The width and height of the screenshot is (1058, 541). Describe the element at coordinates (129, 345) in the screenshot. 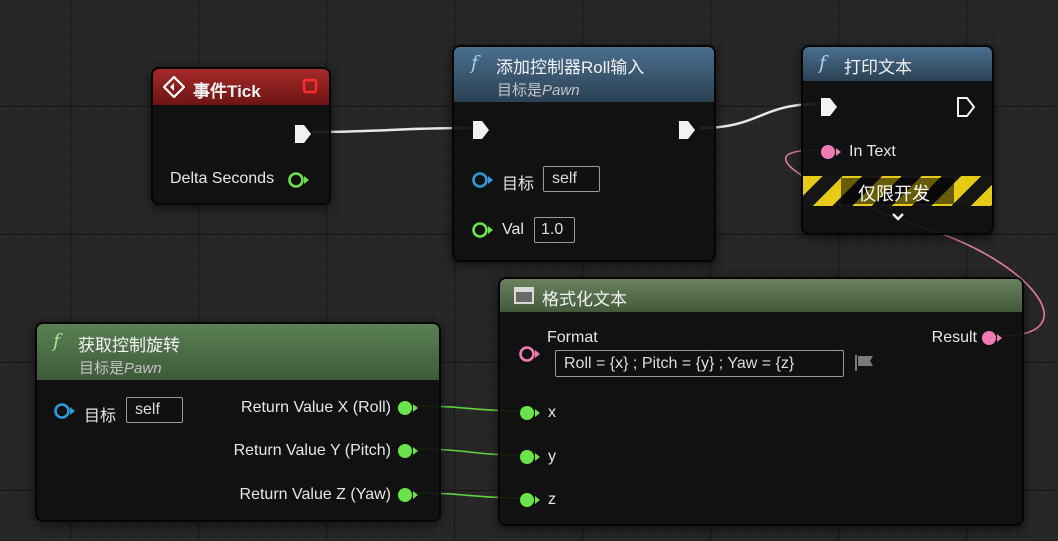

I see `get-rotation-title: 获取控制旋转` at that location.